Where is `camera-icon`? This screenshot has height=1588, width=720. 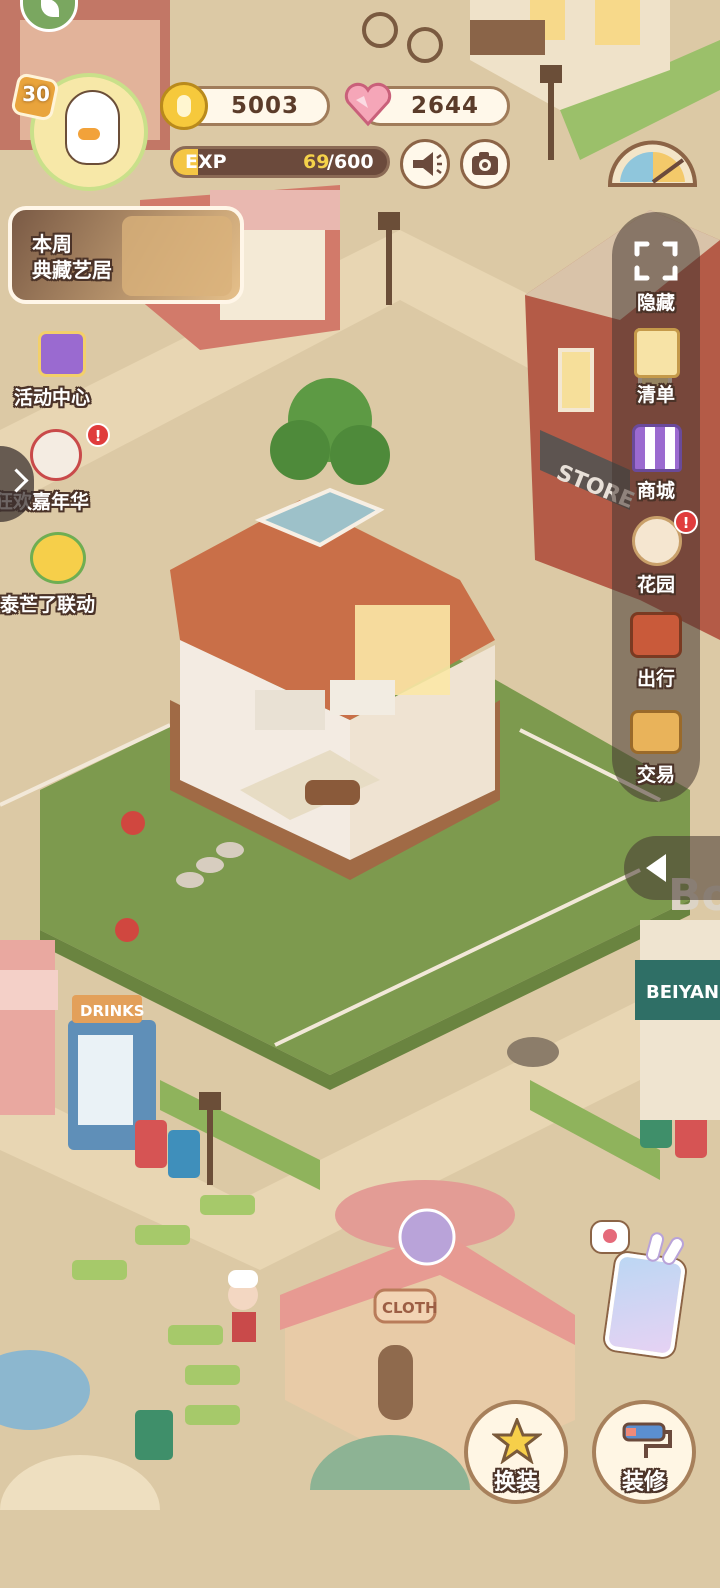 camera-icon is located at coordinates (485, 163).